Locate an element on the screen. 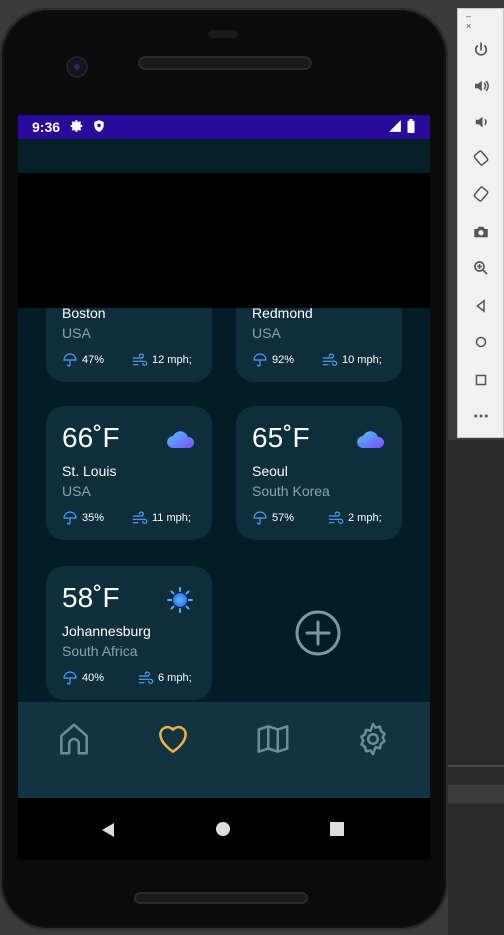 This screenshot has height=935, width=504. back-triangle-icon is located at coordinates (108, 830).